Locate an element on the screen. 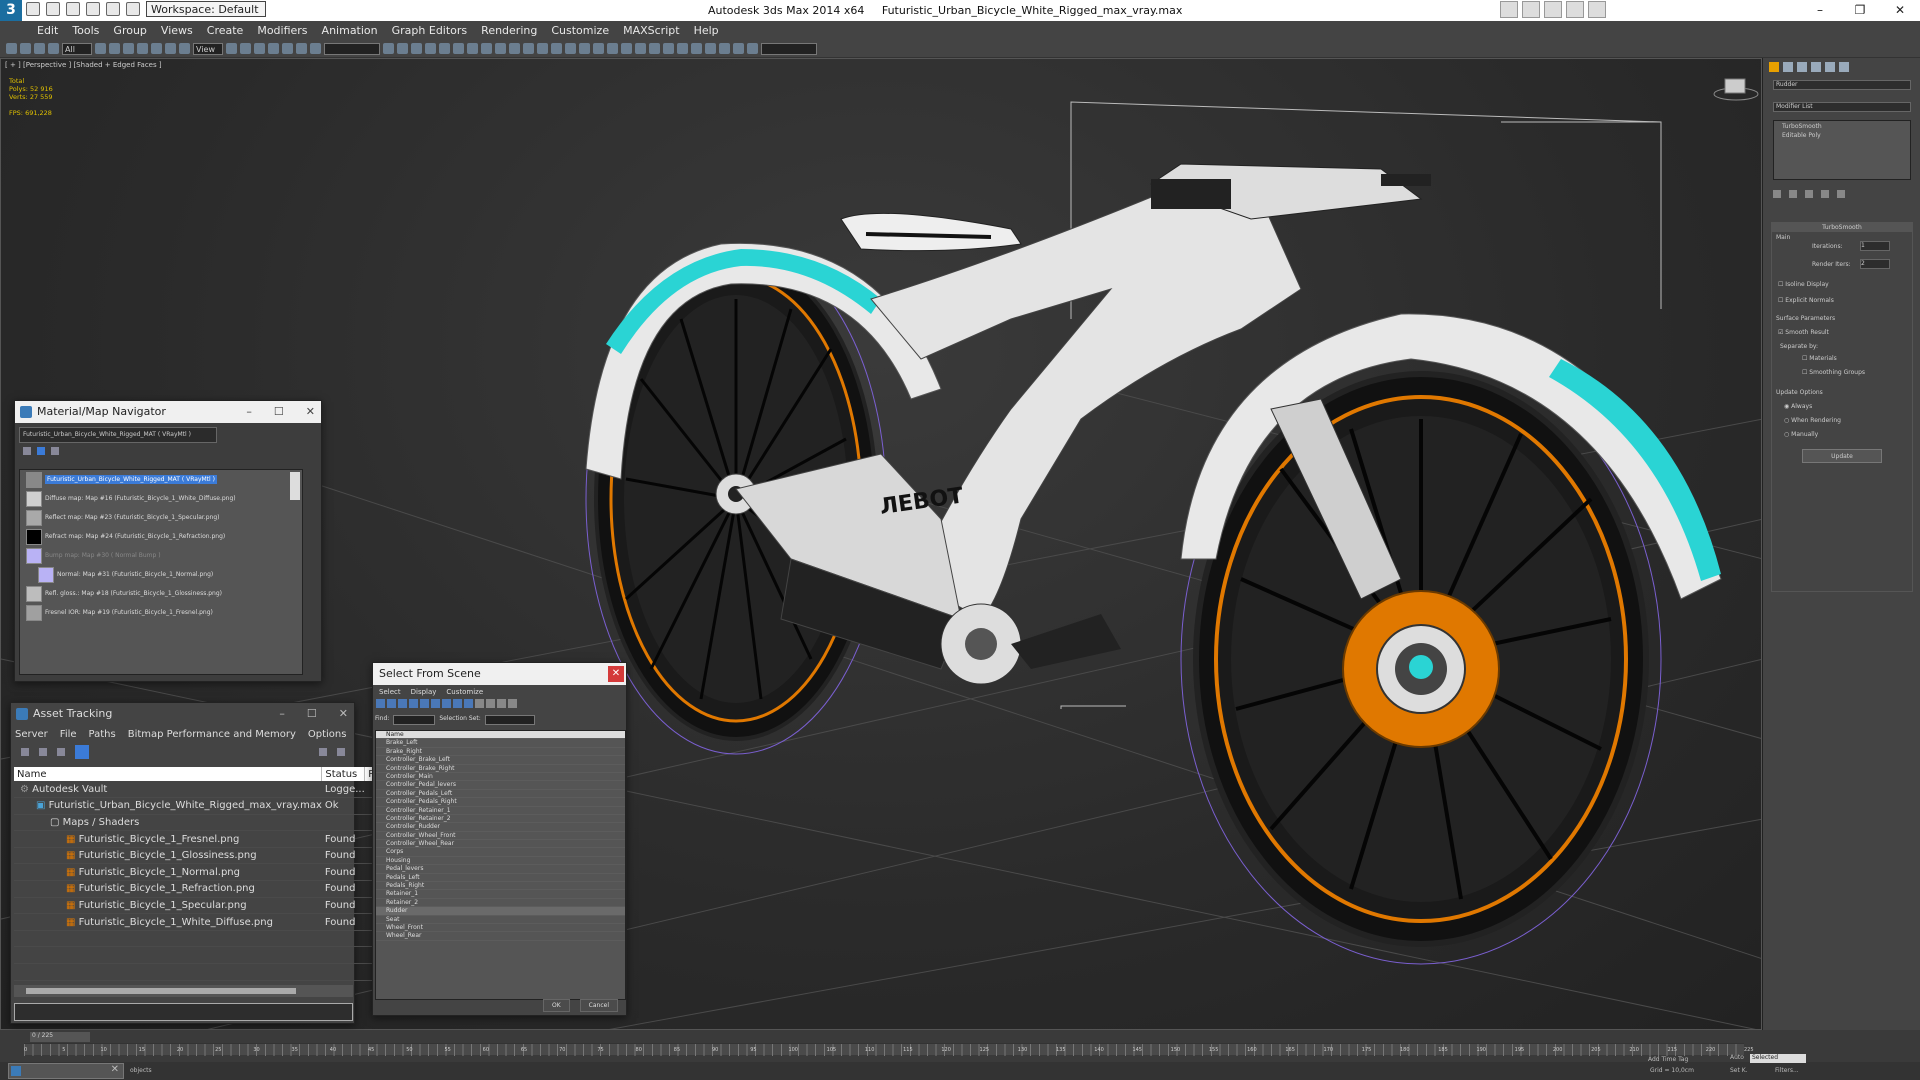 Image resolution: width=1920 pixels, height=1080 pixels. list-item: Controller_Retainer_1 is located at coordinates (500, 811).